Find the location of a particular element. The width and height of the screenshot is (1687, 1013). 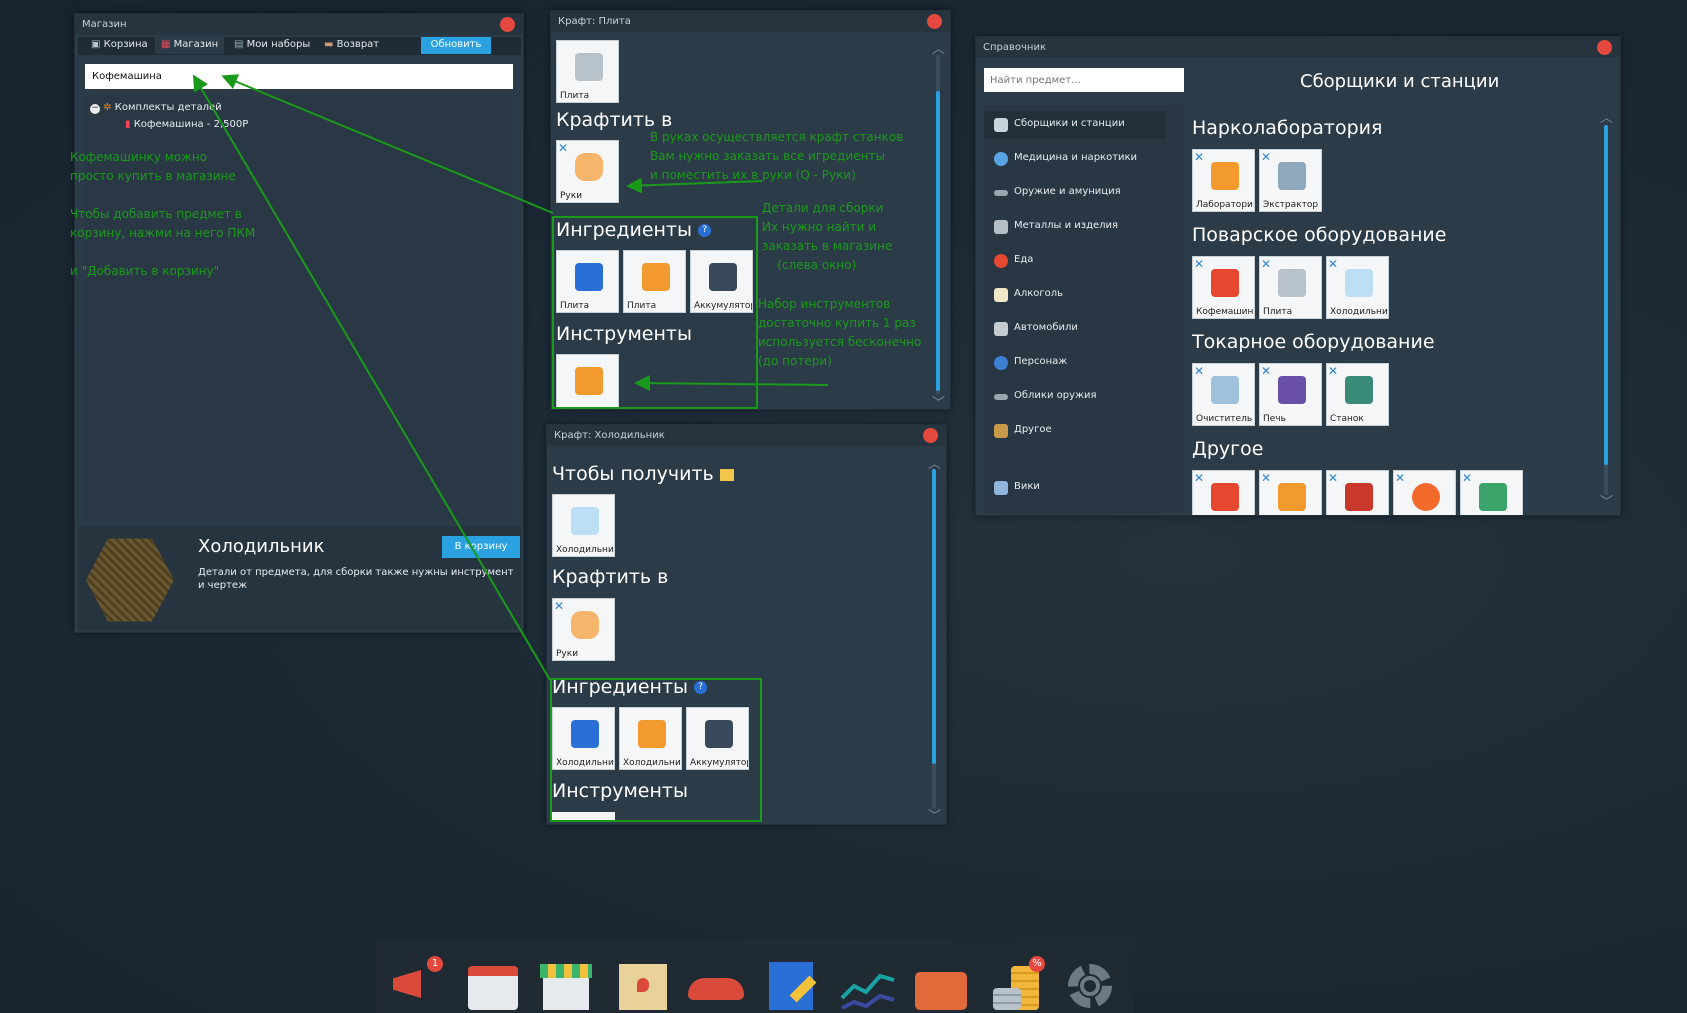

box-icon is located at coordinates (1001, 431).